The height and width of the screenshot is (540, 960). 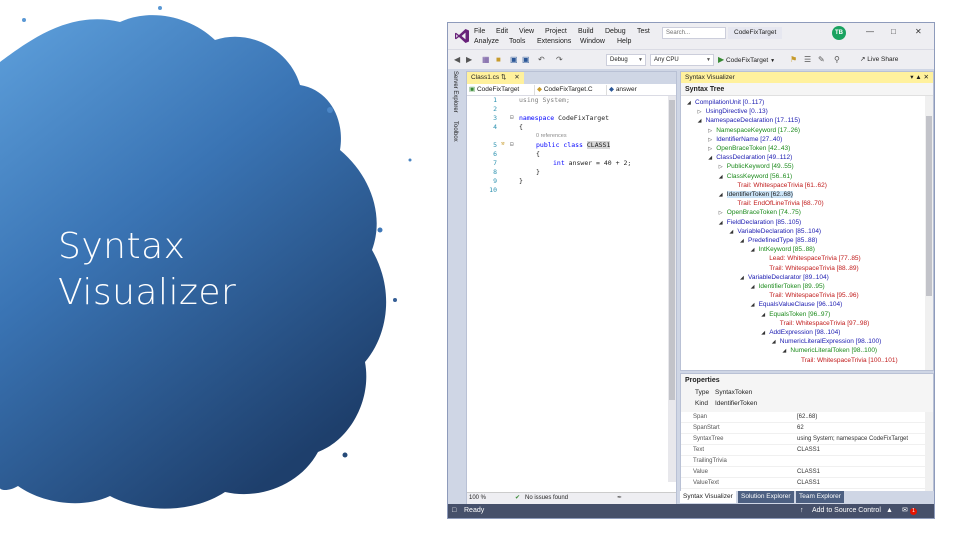 What do you see at coordinates (615, 31) in the screenshot?
I see `menu-debug: Debug` at bounding box center [615, 31].